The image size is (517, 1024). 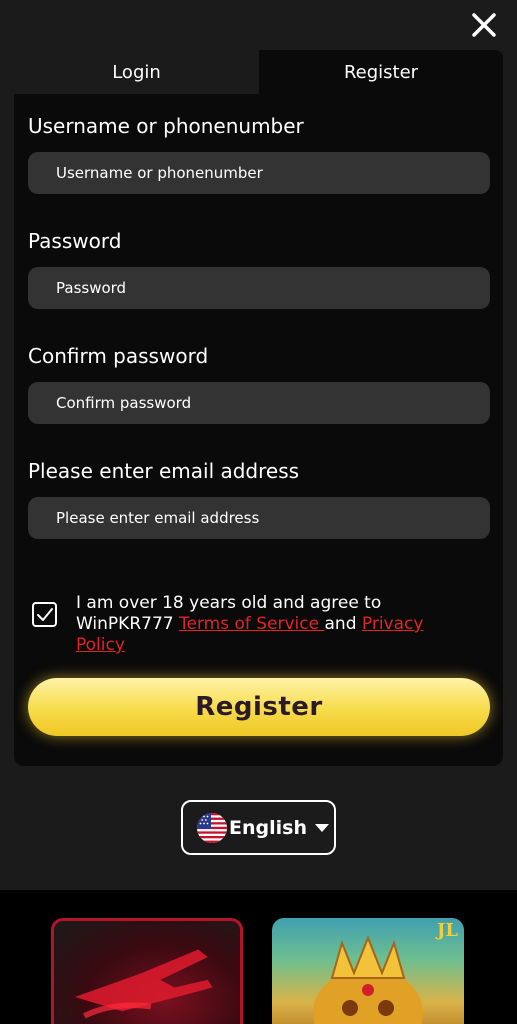 What do you see at coordinates (212, 827) in the screenshot?
I see `us-flag-icon` at bounding box center [212, 827].